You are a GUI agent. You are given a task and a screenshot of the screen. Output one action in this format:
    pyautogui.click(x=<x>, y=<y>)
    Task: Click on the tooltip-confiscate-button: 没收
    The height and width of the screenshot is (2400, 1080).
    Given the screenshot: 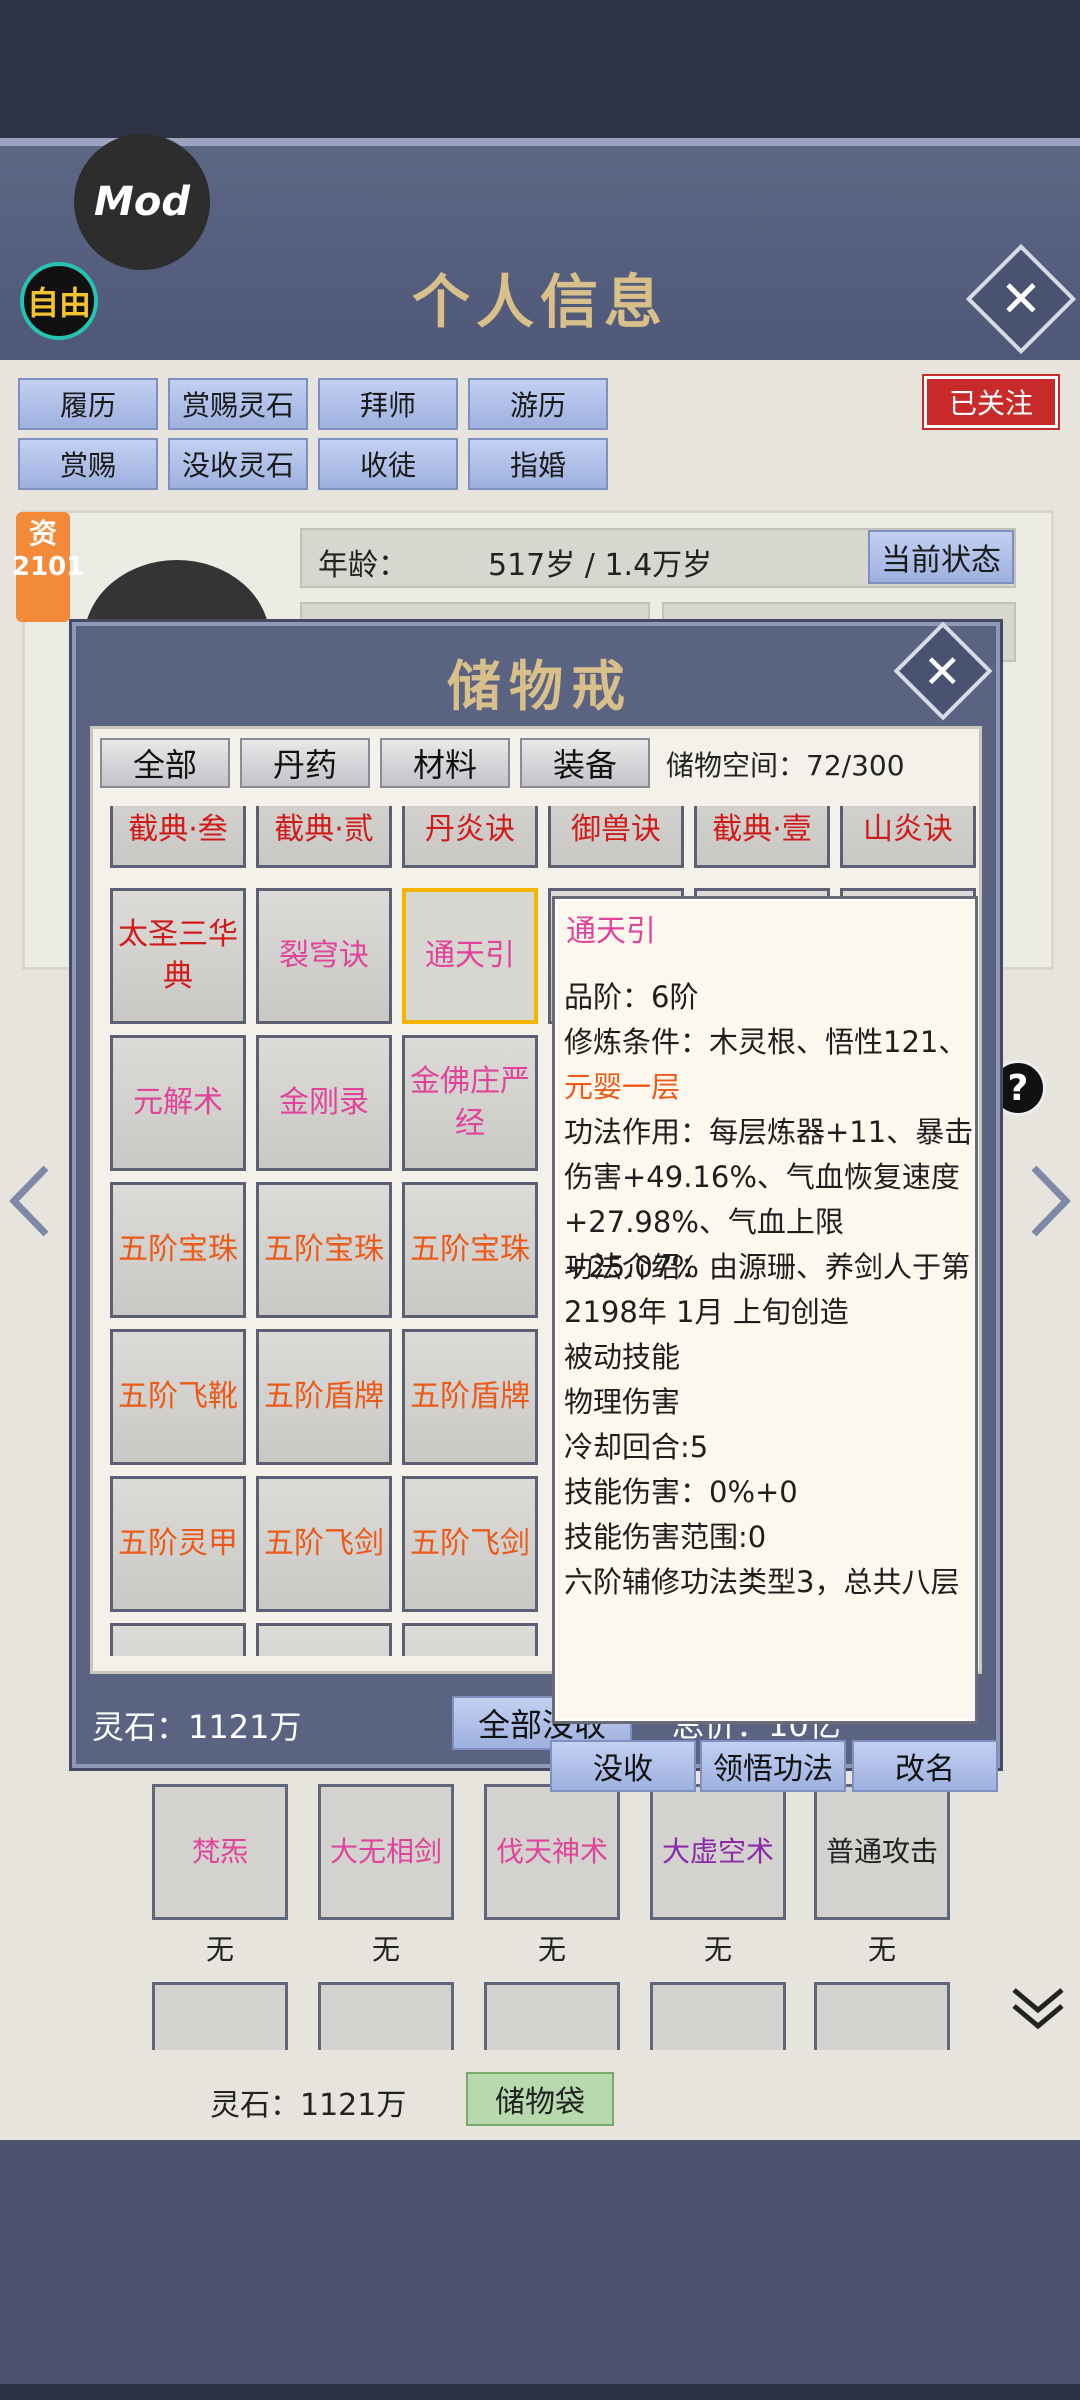 What is the action you would take?
    pyautogui.click(x=623, y=1766)
    